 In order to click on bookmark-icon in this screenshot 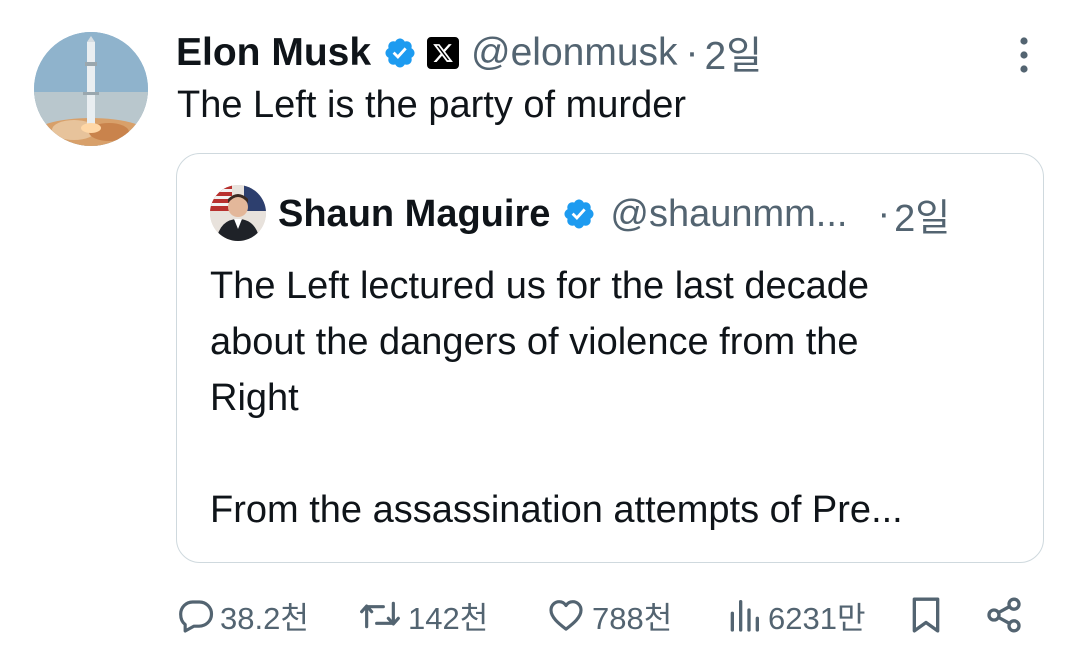, I will do `click(926, 615)`.